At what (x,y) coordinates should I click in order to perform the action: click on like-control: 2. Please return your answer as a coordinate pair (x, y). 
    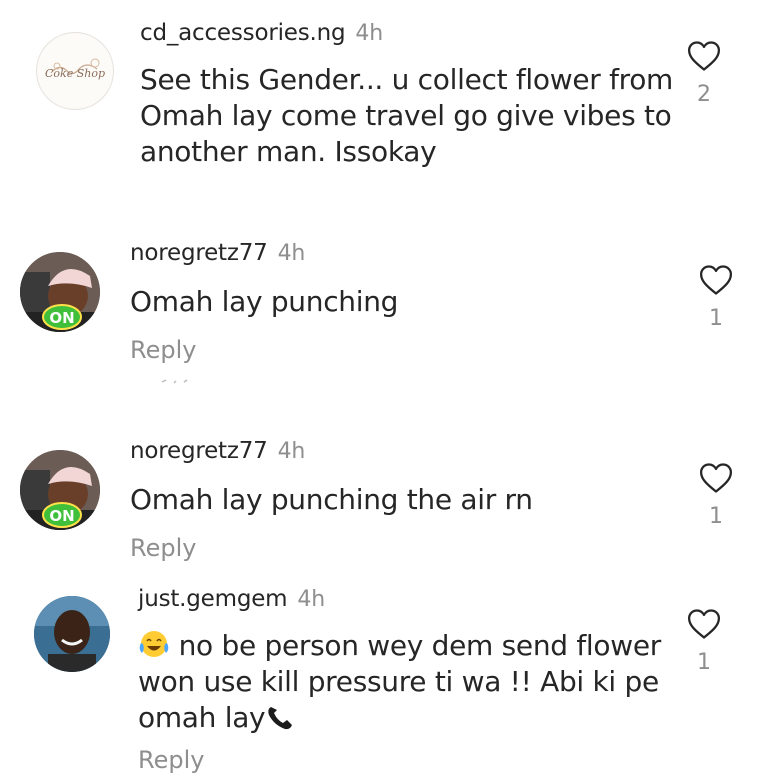
    Looking at the image, I should click on (704, 73).